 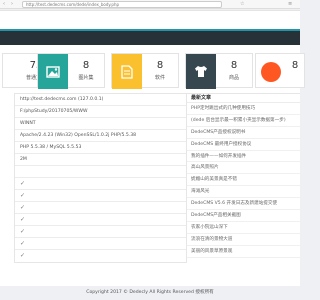 What do you see at coordinates (71, 71) in the screenshot?
I see `stat-card-images: 8 图片集` at bounding box center [71, 71].